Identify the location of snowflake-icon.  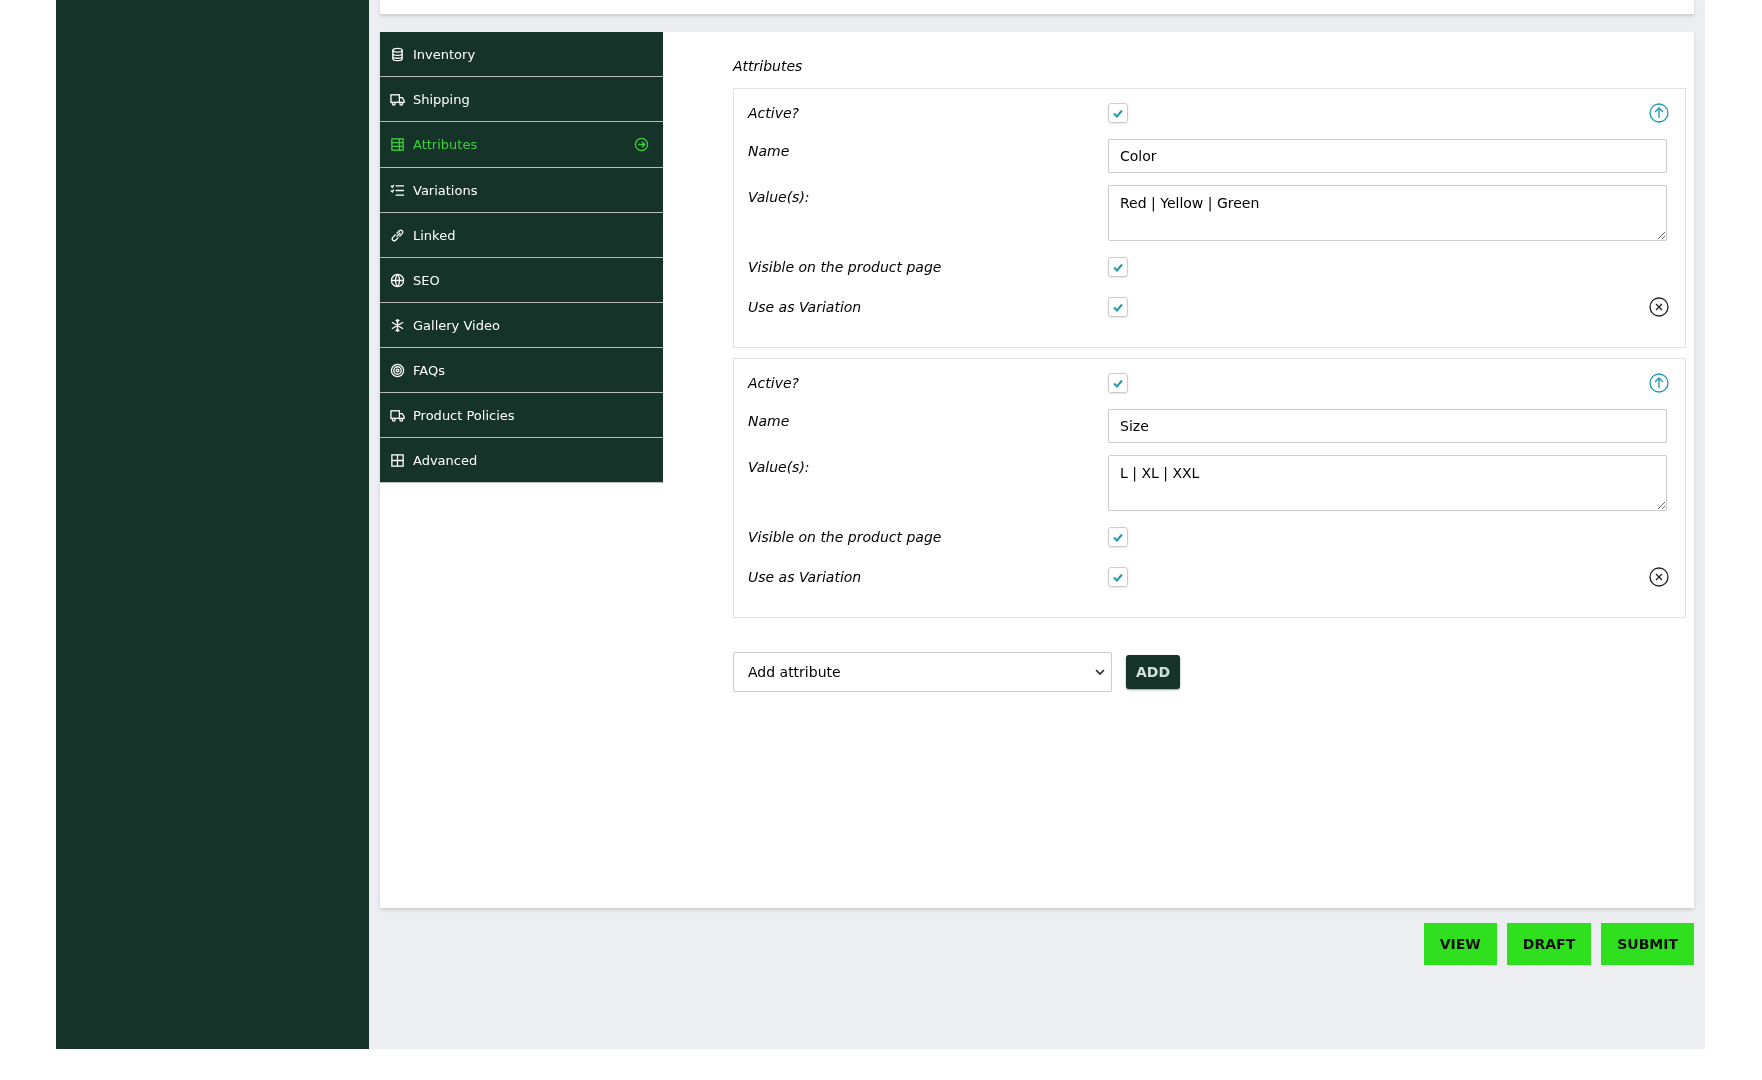
(397, 325).